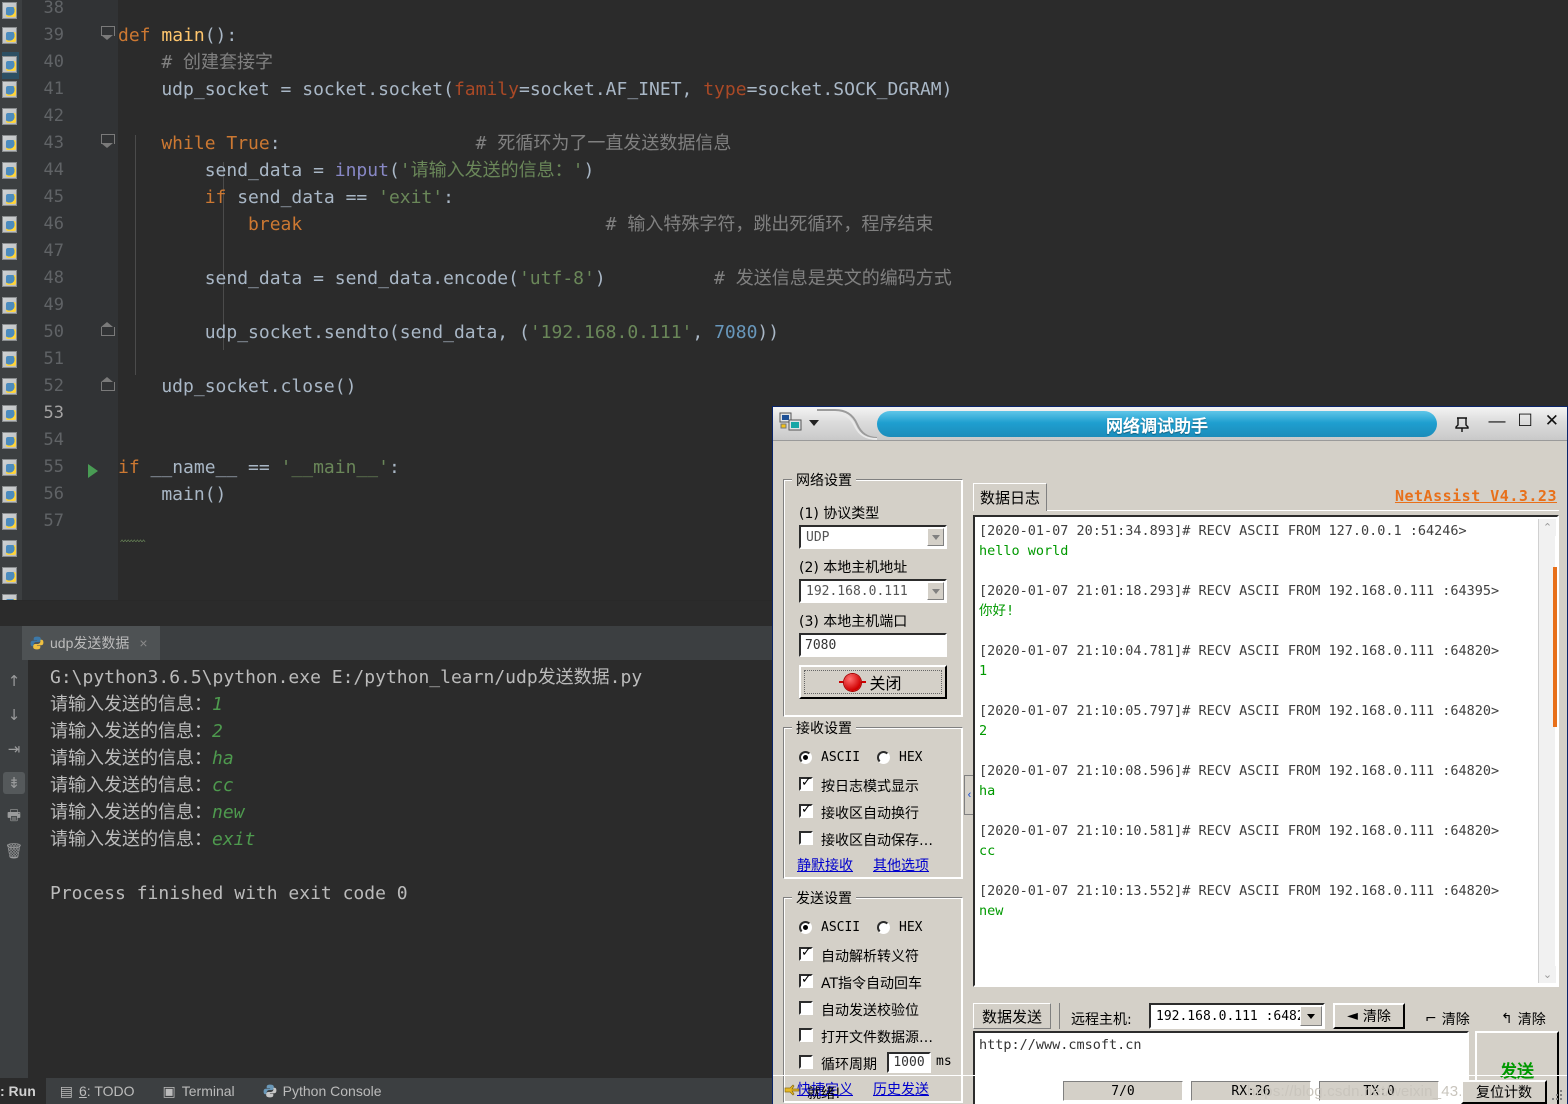 The height and width of the screenshot is (1104, 1568). What do you see at coordinates (873, 645) in the screenshot?
I see `local-port-input: 7080` at bounding box center [873, 645].